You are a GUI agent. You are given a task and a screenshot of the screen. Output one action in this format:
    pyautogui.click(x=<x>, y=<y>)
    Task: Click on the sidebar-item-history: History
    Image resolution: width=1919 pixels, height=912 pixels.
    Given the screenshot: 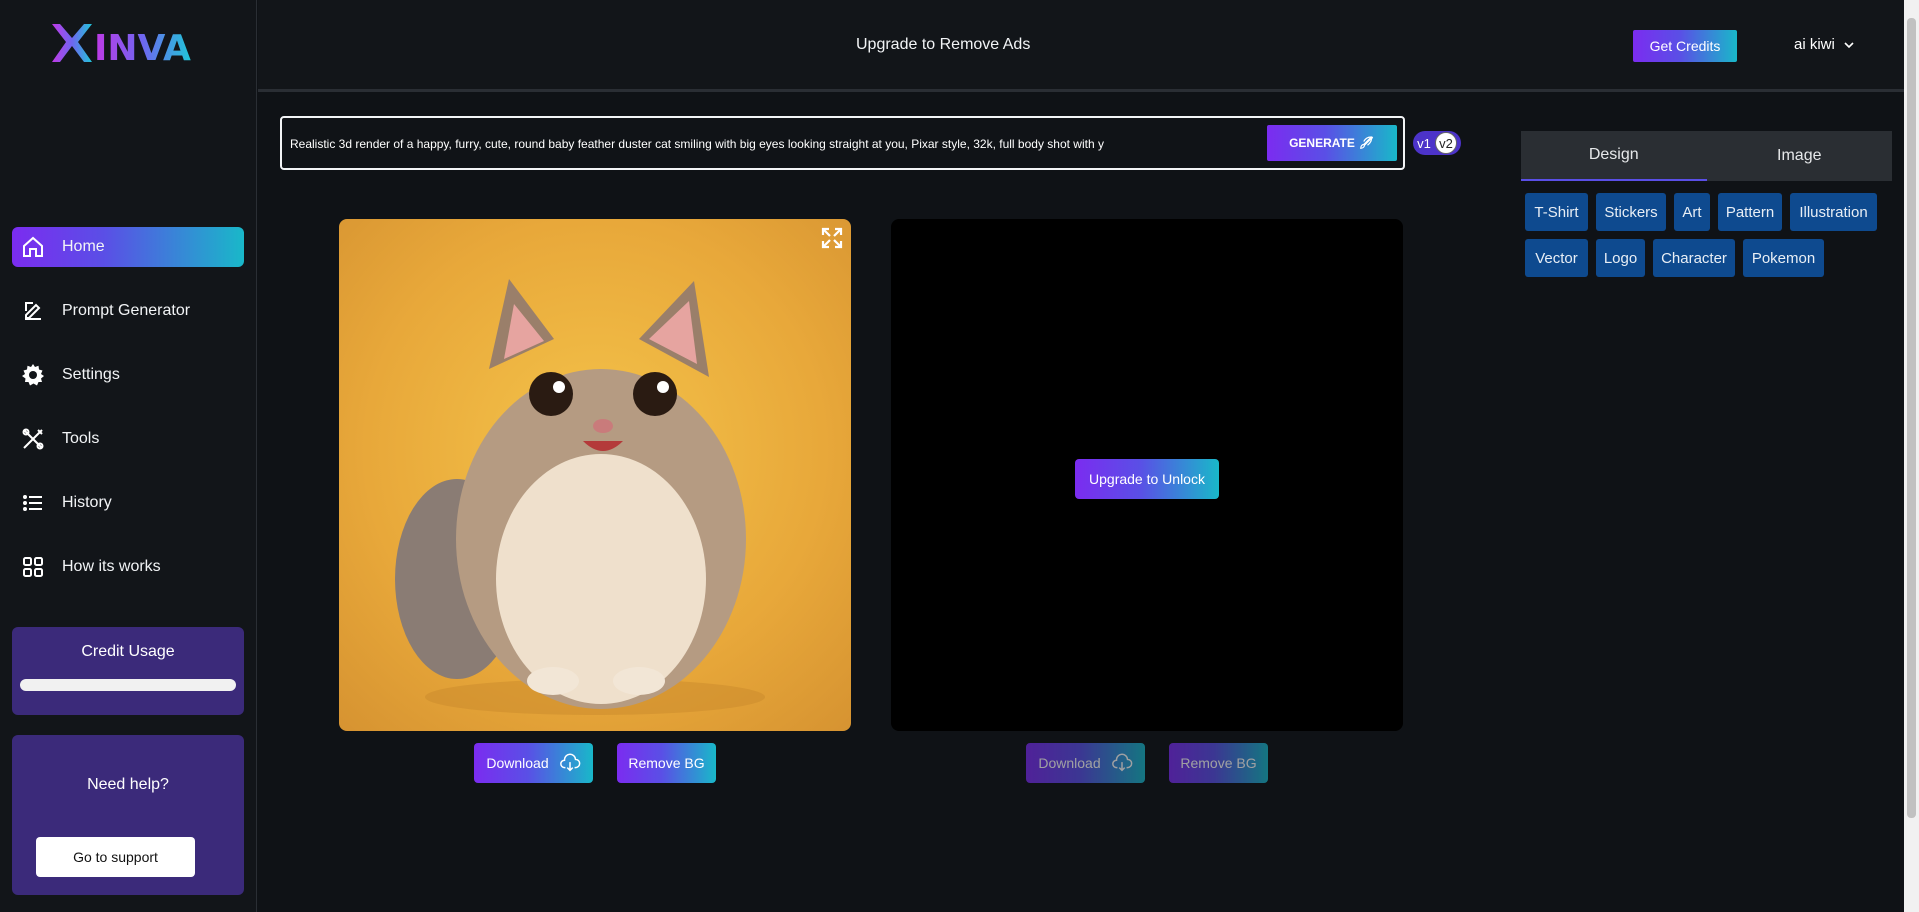 What is the action you would take?
    pyautogui.click(x=128, y=503)
    